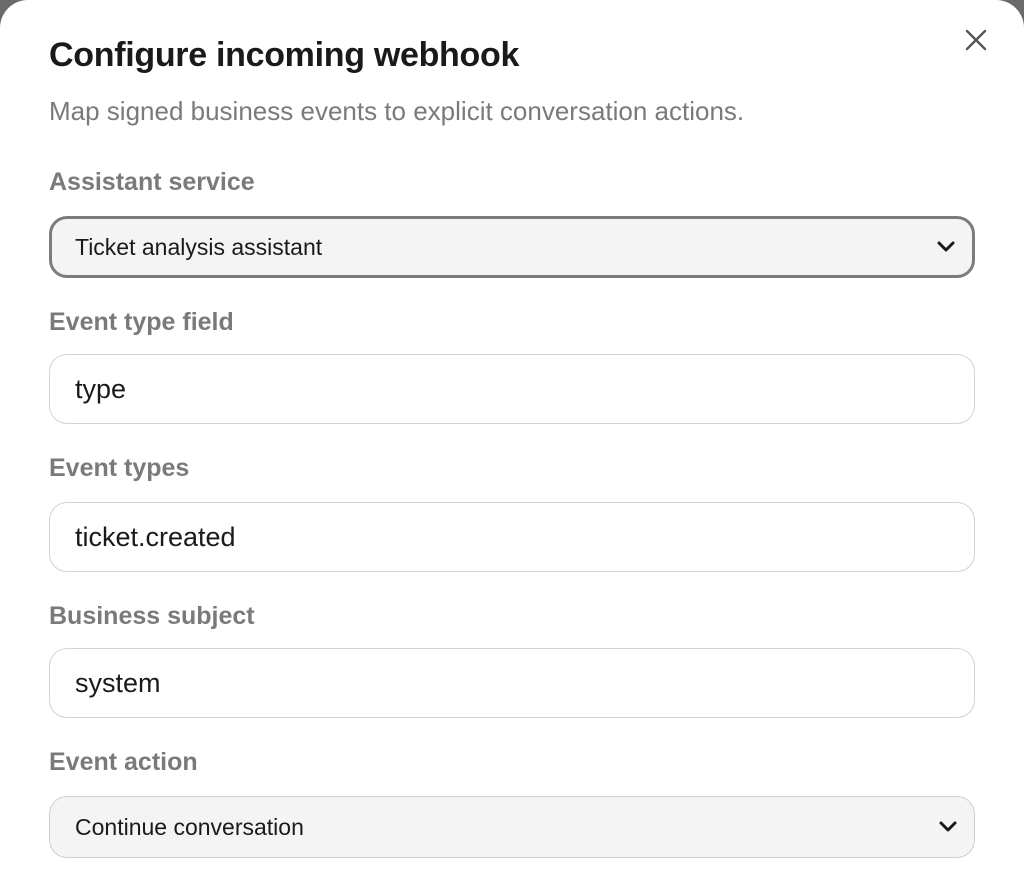  I want to click on event-action-select: Continue conversation, so click(512, 827).